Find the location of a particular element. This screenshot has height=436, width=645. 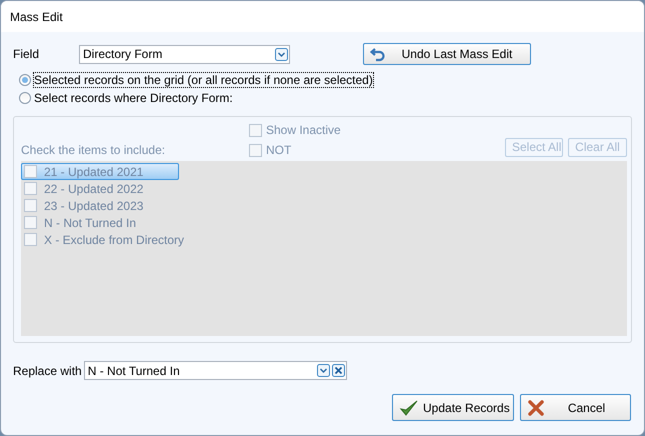

field-label: Field is located at coordinates (26, 54).